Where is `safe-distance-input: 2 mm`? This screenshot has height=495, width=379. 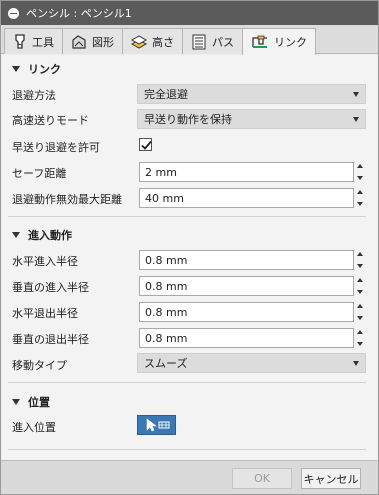 safe-distance-input: 2 mm is located at coordinates (246, 172).